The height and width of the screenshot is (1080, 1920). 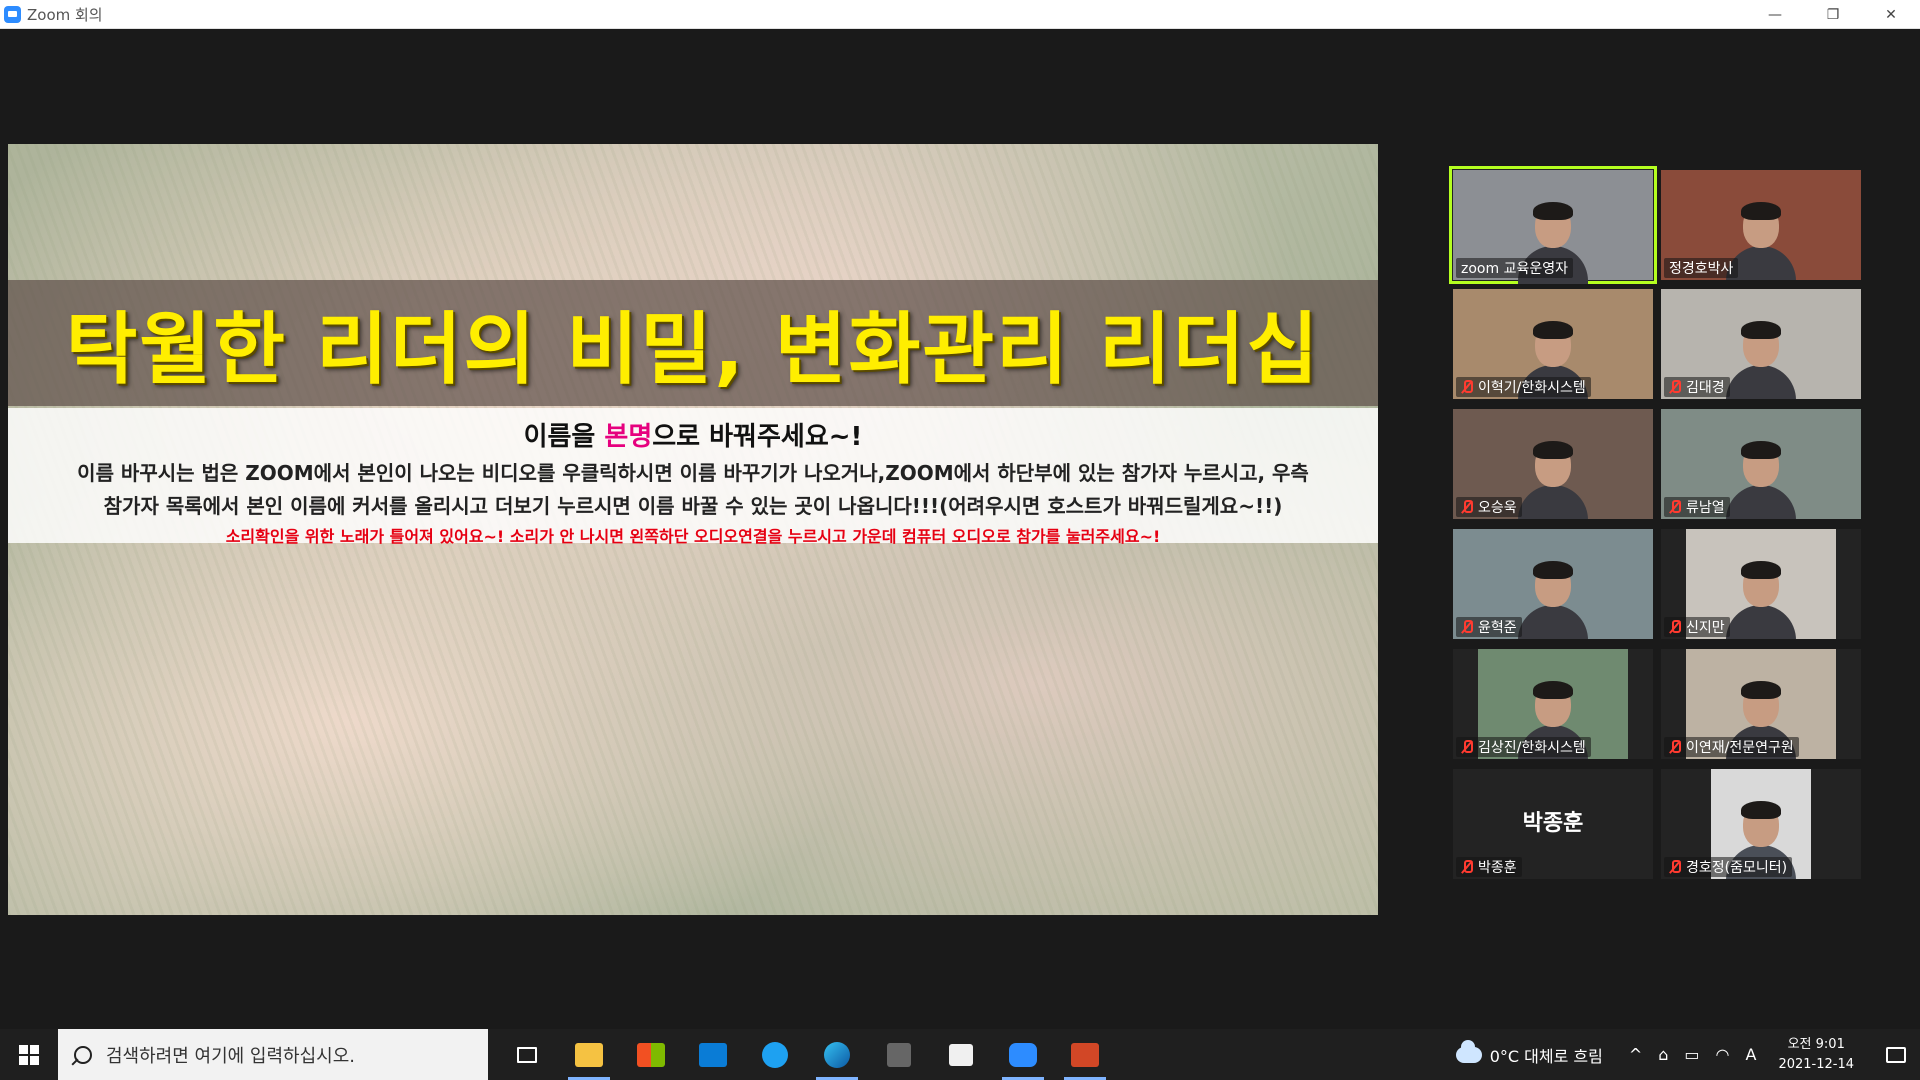 I want to click on show-hidden-icons-chevron: ^, so click(x=1635, y=1054).